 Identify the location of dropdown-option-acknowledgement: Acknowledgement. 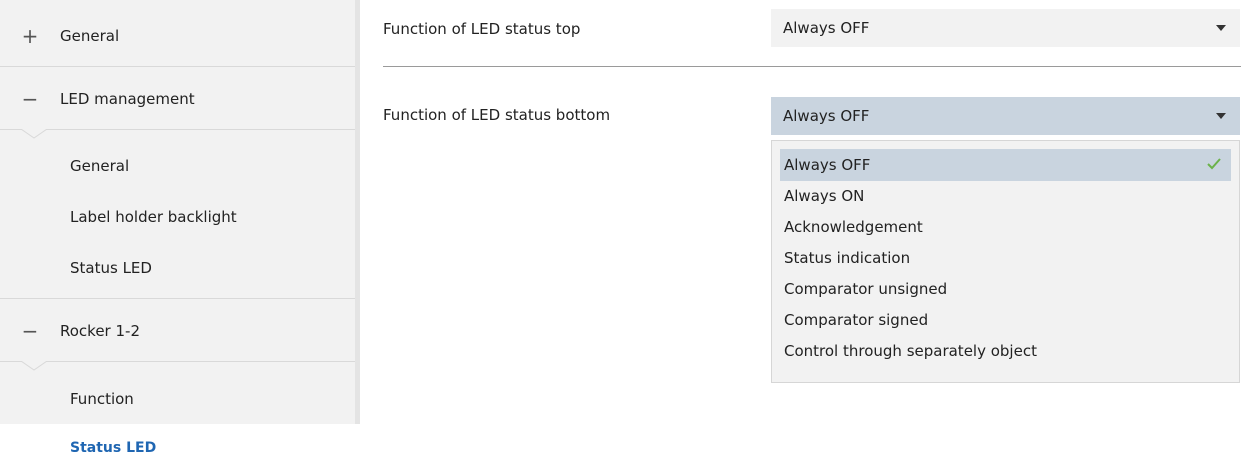
(1005, 227).